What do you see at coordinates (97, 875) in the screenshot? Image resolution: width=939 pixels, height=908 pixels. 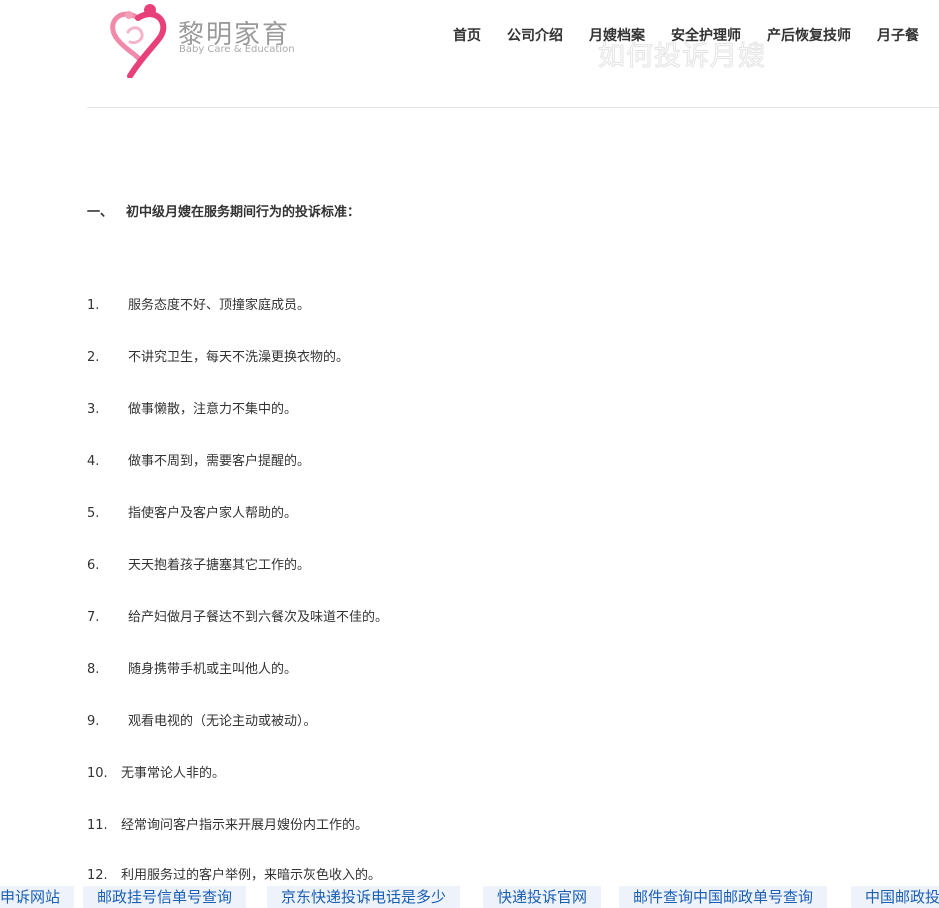 I see `item-number: 12.` at bounding box center [97, 875].